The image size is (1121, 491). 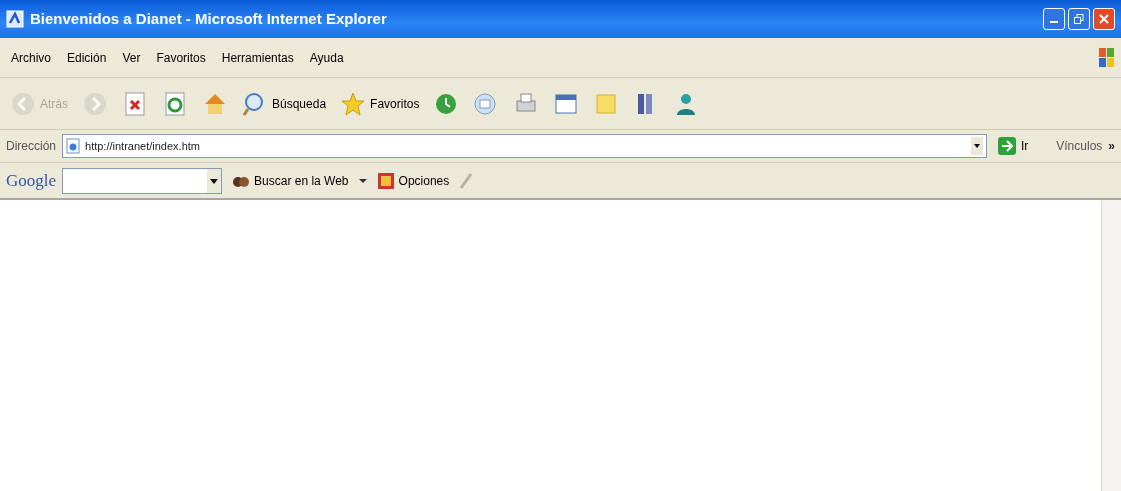 I want to click on search-button: Búsqueda, so click(x=284, y=103).